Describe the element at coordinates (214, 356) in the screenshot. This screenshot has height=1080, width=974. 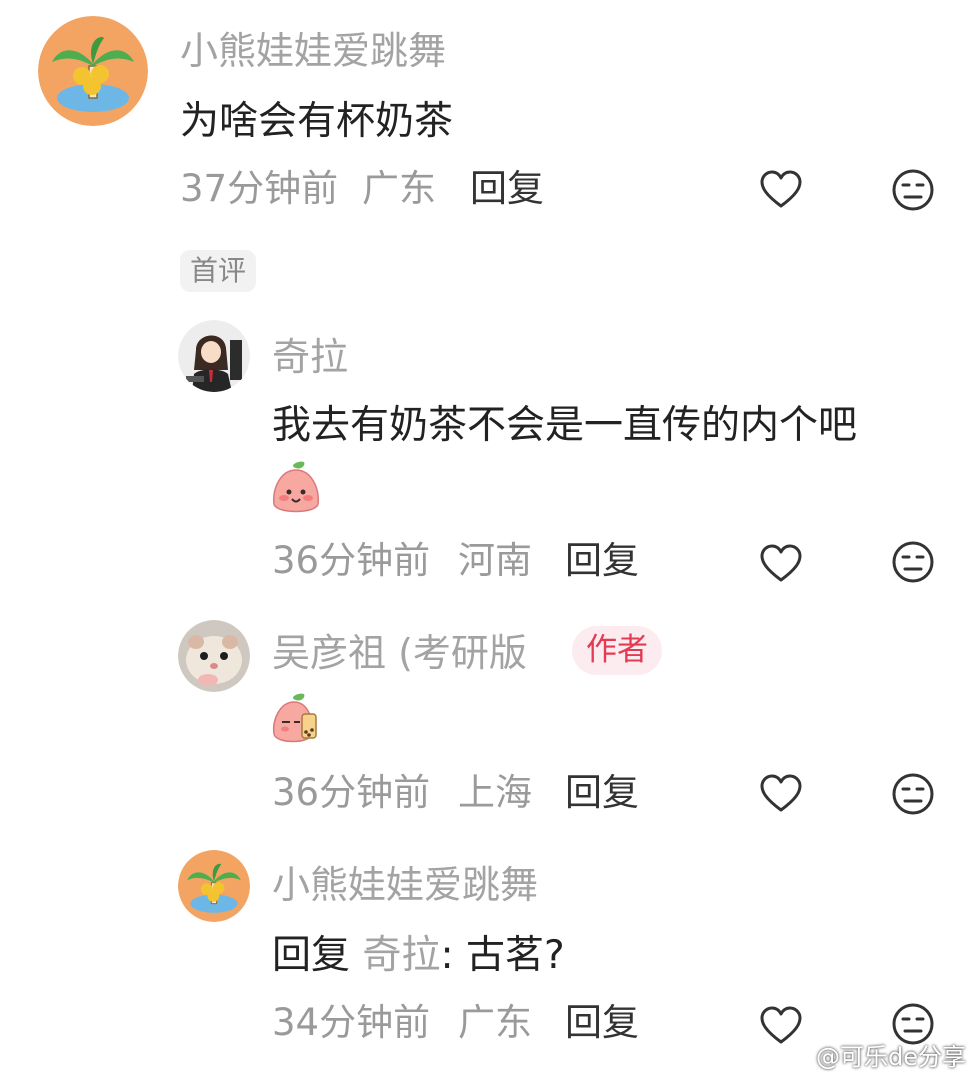
I see `avatar-girl` at that location.